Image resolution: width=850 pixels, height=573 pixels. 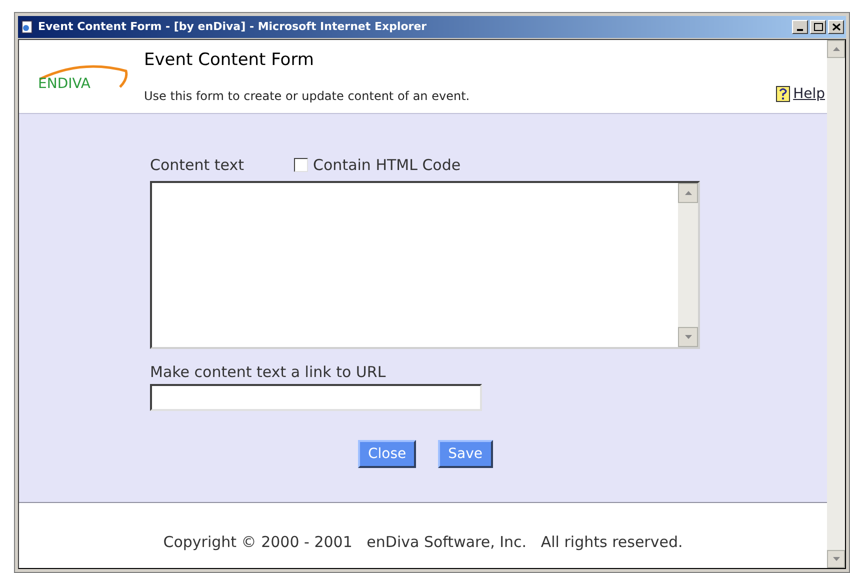 I want to click on help-link: Help, so click(x=800, y=94).